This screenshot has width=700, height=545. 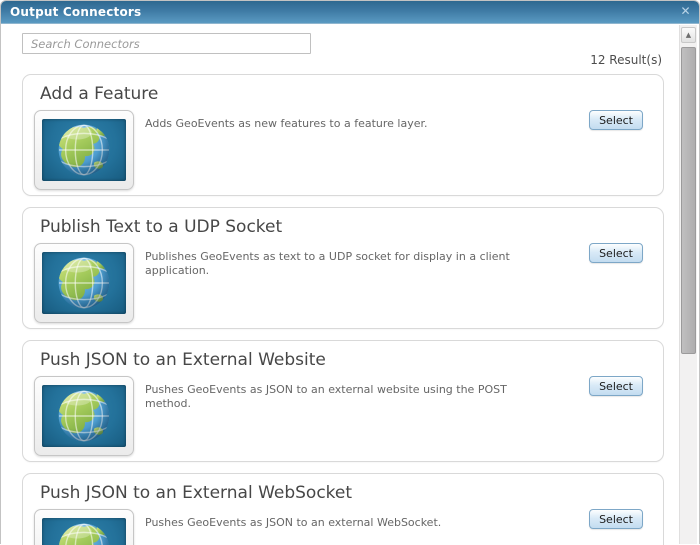 What do you see at coordinates (350, 12) in the screenshot?
I see `dialog-header: Output Connectors ✕` at bounding box center [350, 12].